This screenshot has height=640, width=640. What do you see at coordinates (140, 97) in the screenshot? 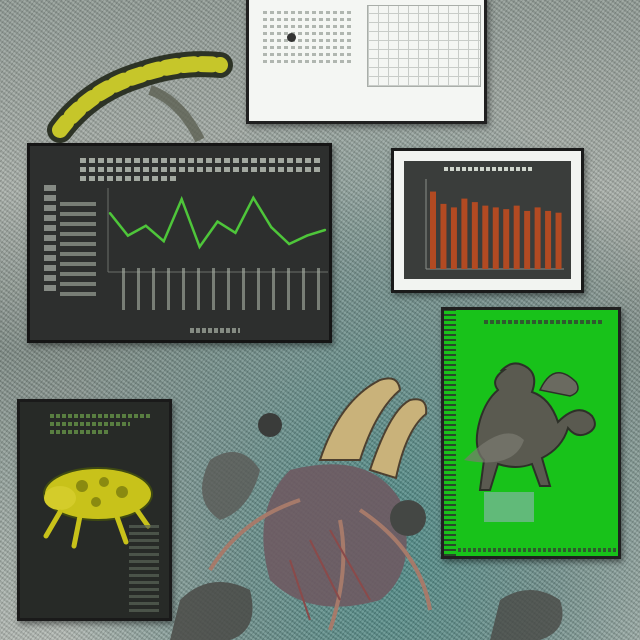
I see `caterpillar-art` at bounding box center [140, 97].